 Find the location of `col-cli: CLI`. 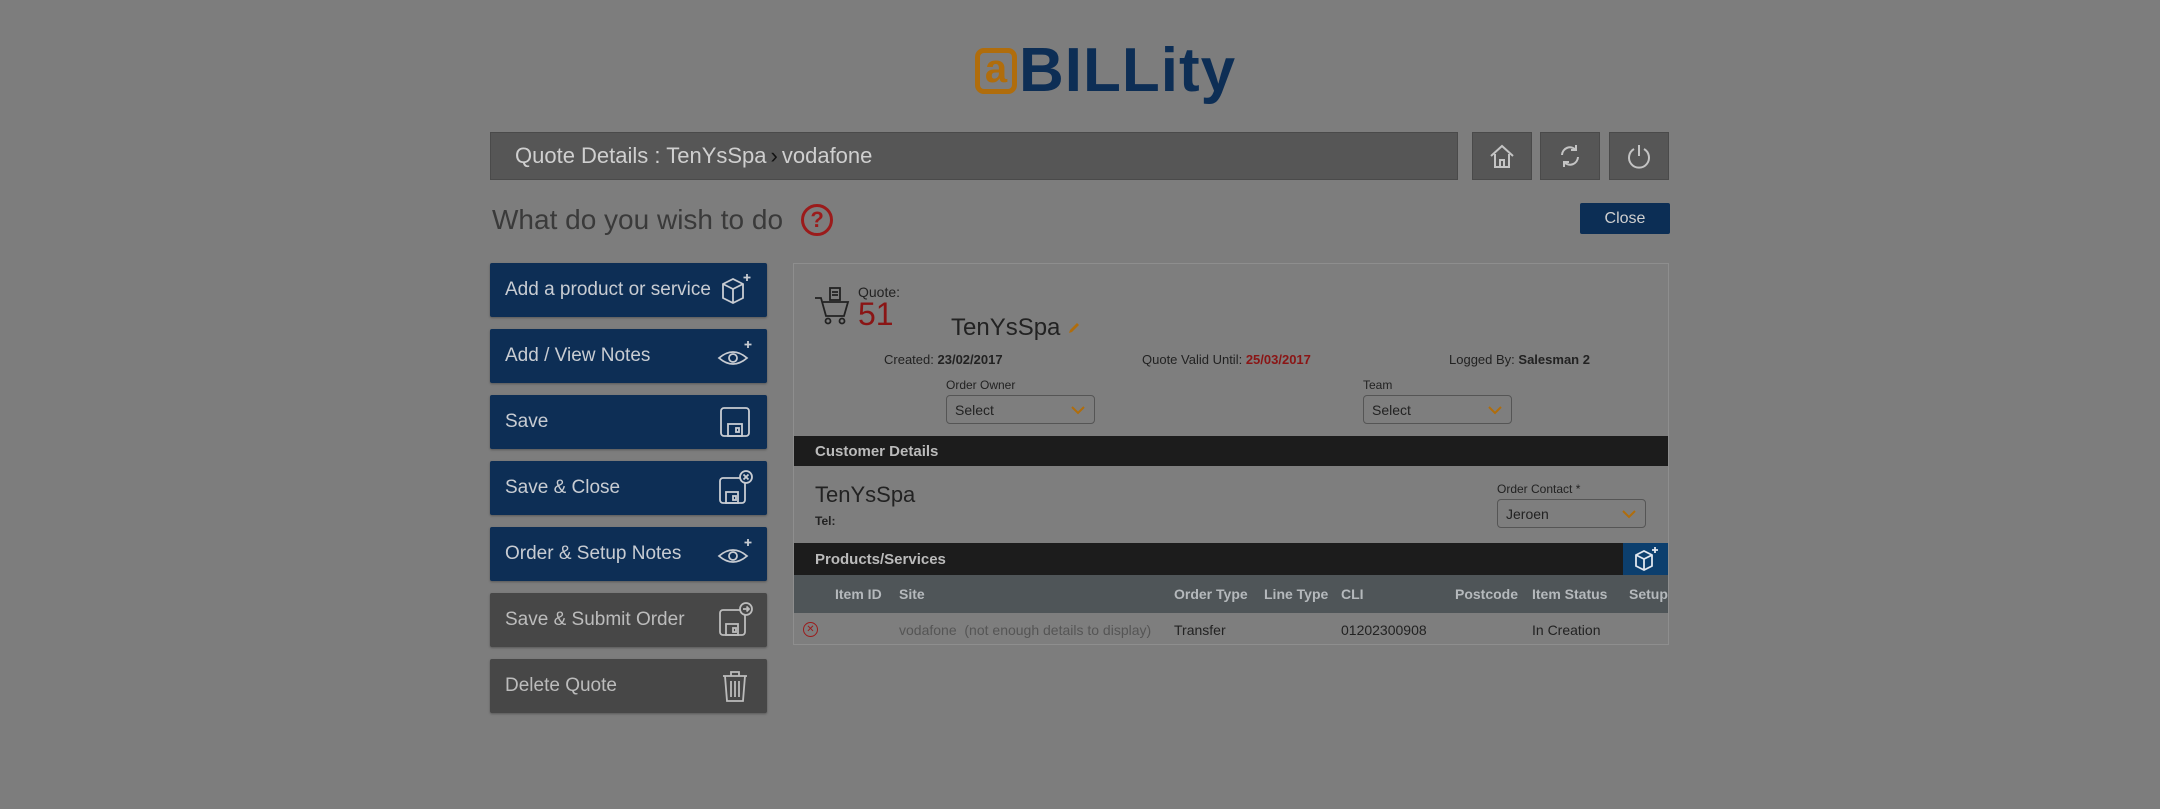

col-cli: CLI is located at coordinates (1352, 594).